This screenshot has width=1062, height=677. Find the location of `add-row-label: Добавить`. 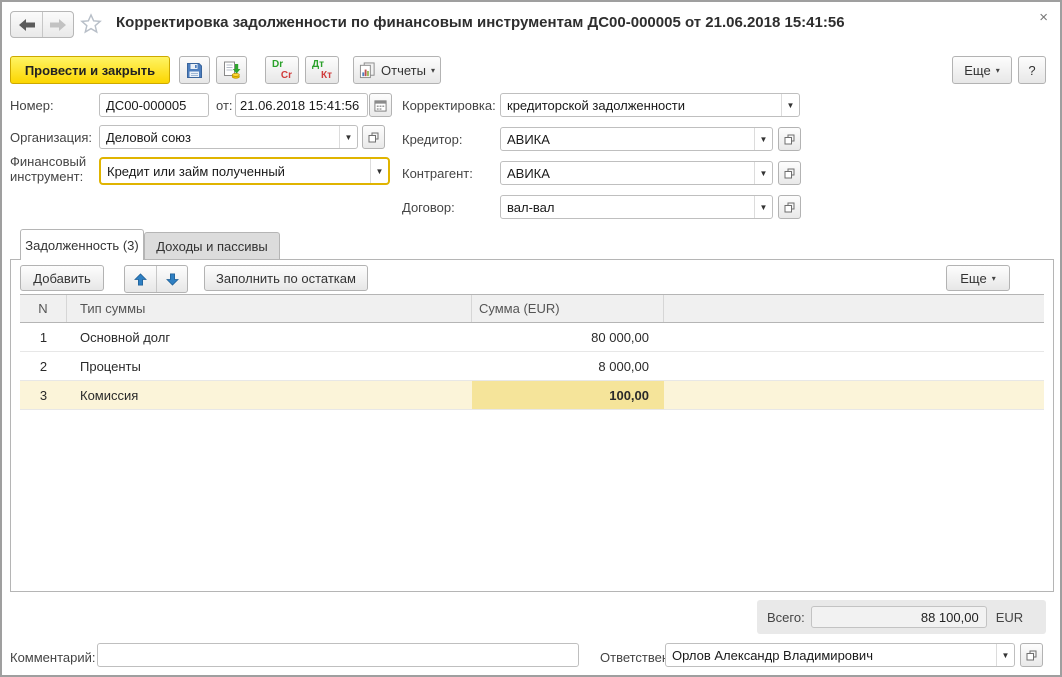

add-row-label: Добавить is located at coordinates (62, 278).